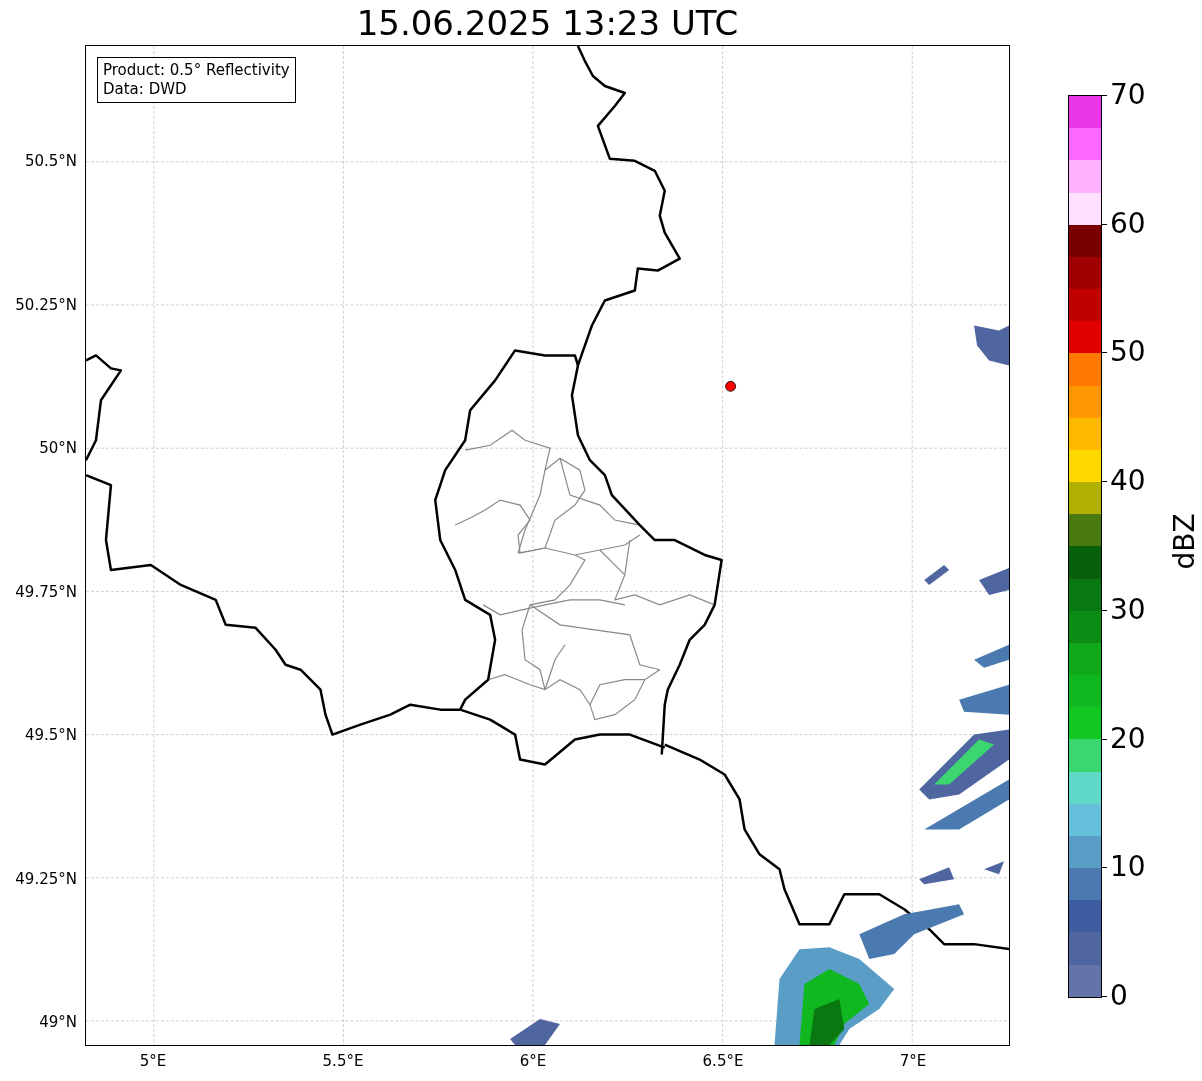 Image resolution: width=1202 pixels, height=1081 pixels. What do you see at coordinates (1128, 867) in the screenshot?
I see `colorbar-tick-label: 10` at bounding box center [1128, 867].